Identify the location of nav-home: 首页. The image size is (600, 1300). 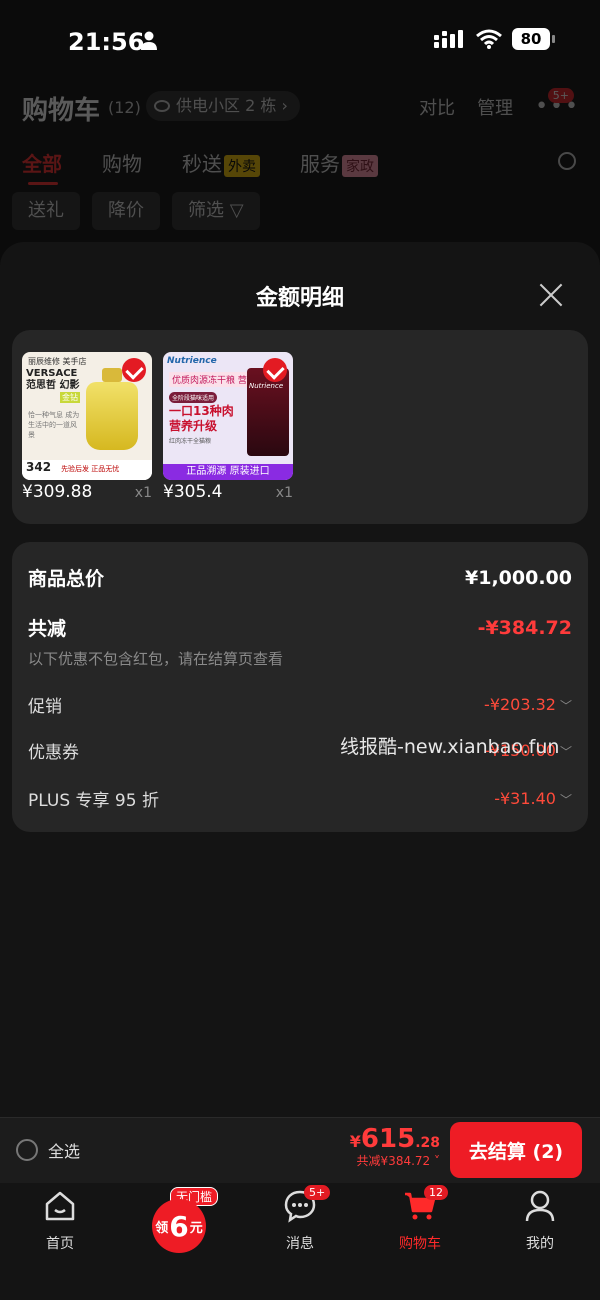
(60, 1221).